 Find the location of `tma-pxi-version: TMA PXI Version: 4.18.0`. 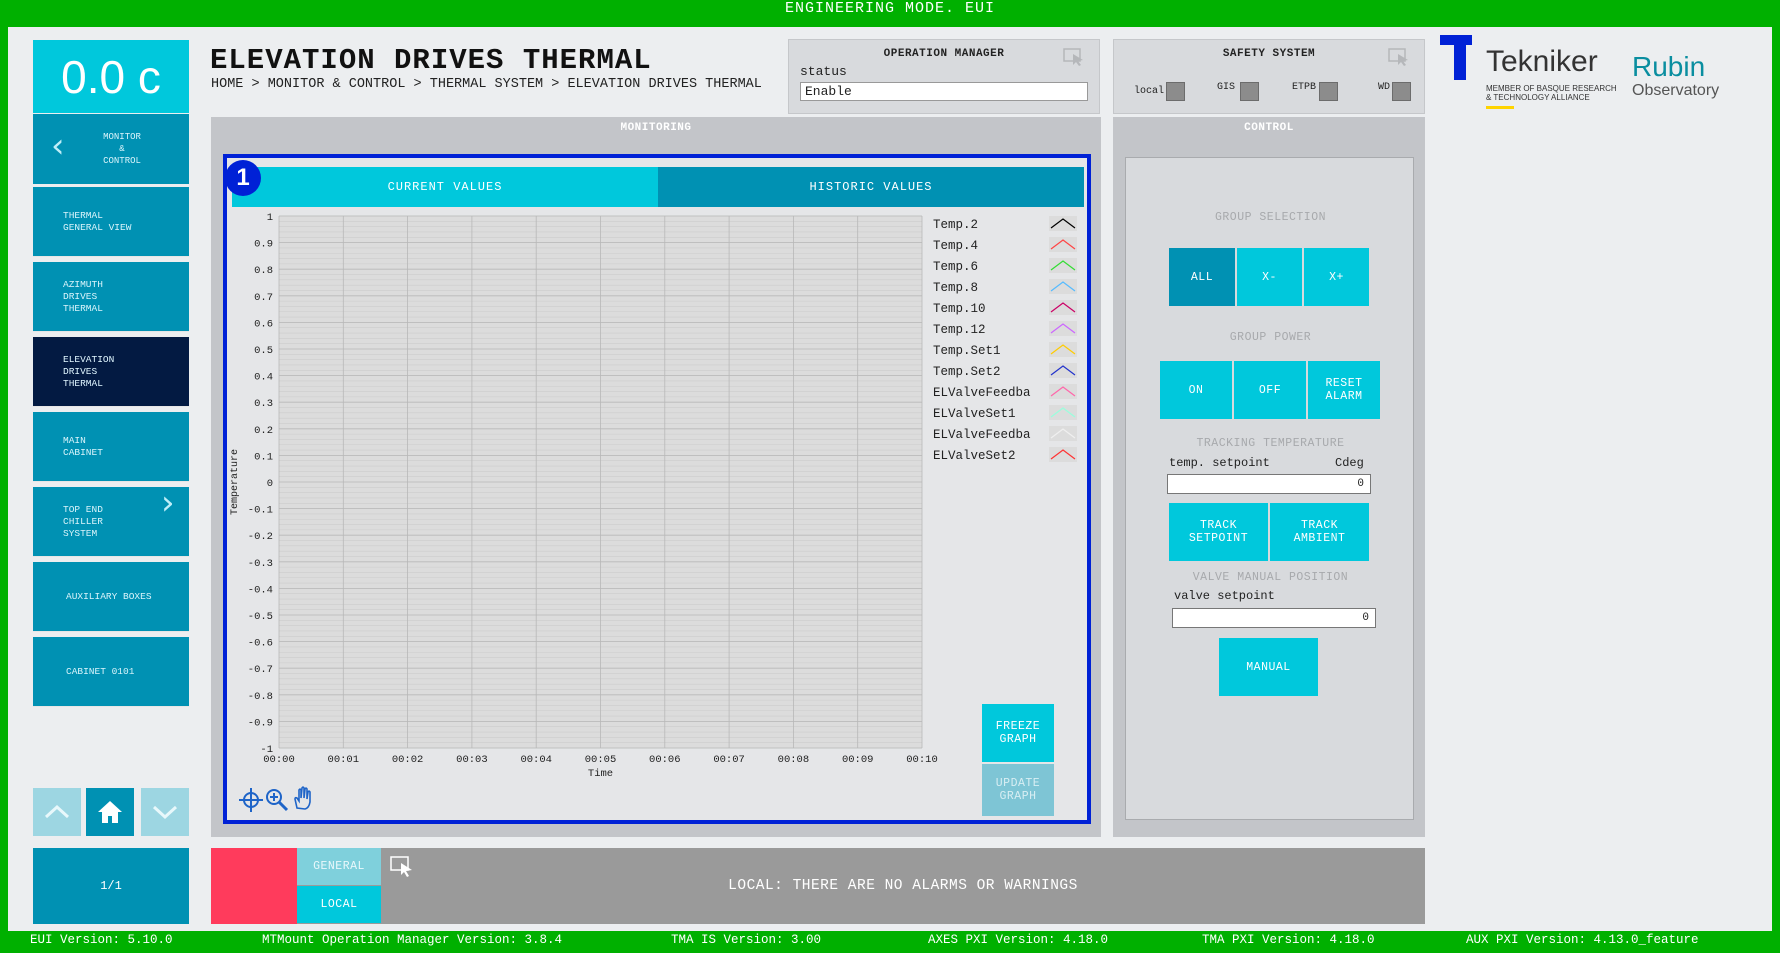

tma-pxi-version: TMA PXI Version: 4.18.0 is located at coordinates (1288, 940).